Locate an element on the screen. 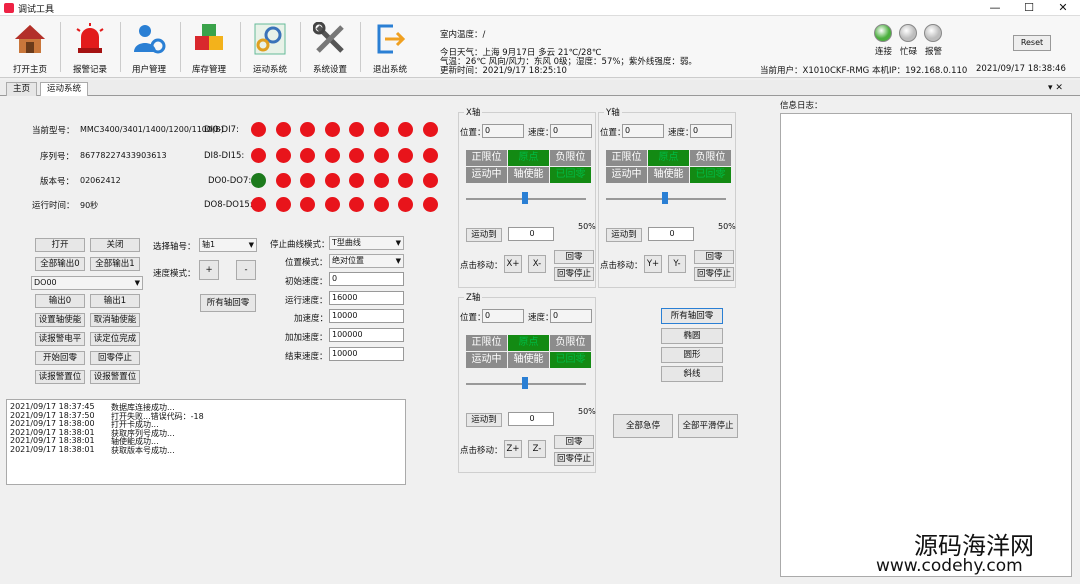 The height and width of the screenshot is (584, 1080). jog-plus-button: Y+ is located at coordinates (653, 264).